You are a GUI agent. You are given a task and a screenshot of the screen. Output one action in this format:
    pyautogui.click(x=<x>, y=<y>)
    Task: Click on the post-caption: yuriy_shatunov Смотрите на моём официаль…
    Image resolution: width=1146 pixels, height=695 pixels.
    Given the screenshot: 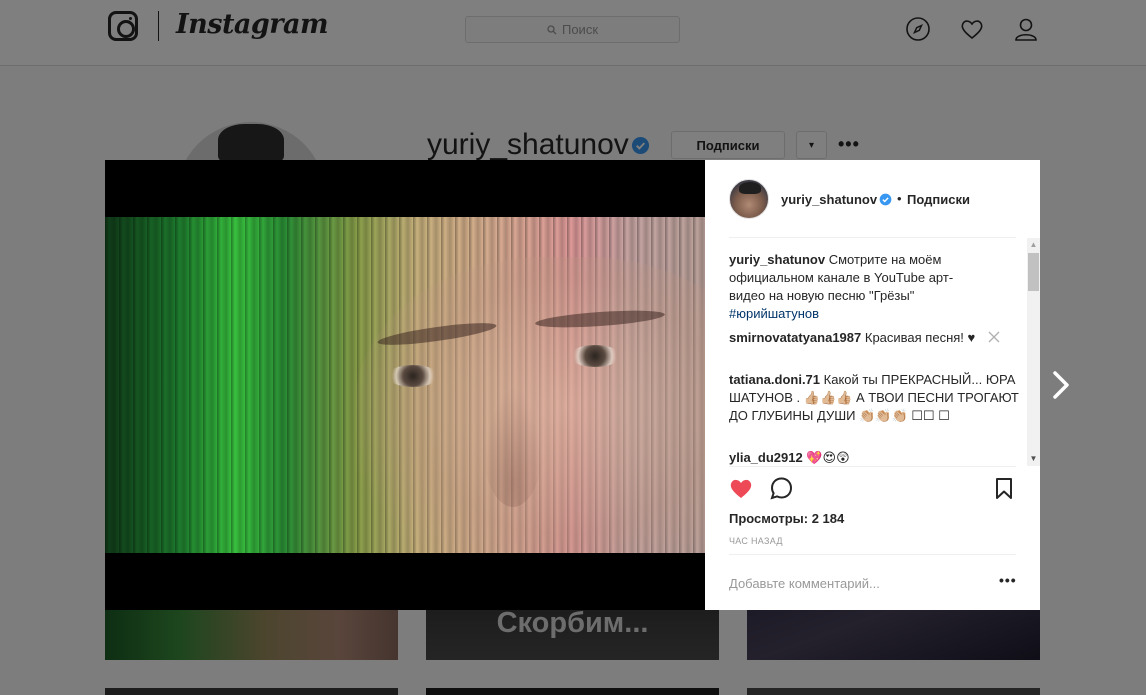 What is the action you would take?
    pyautogui.click(x=854, y=287)
    